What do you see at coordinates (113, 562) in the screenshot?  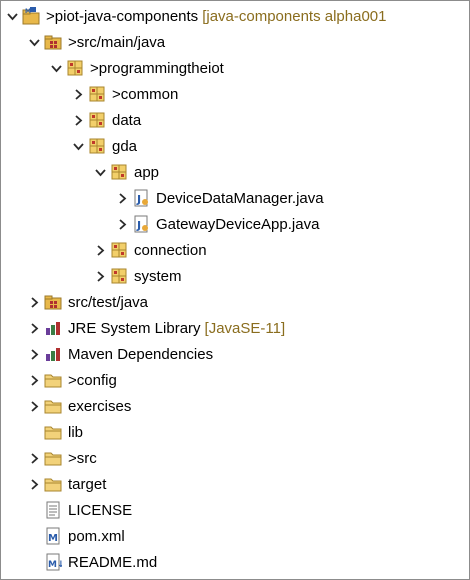 I see `tree-item-label: README.md` at bounding box center [113, 562].